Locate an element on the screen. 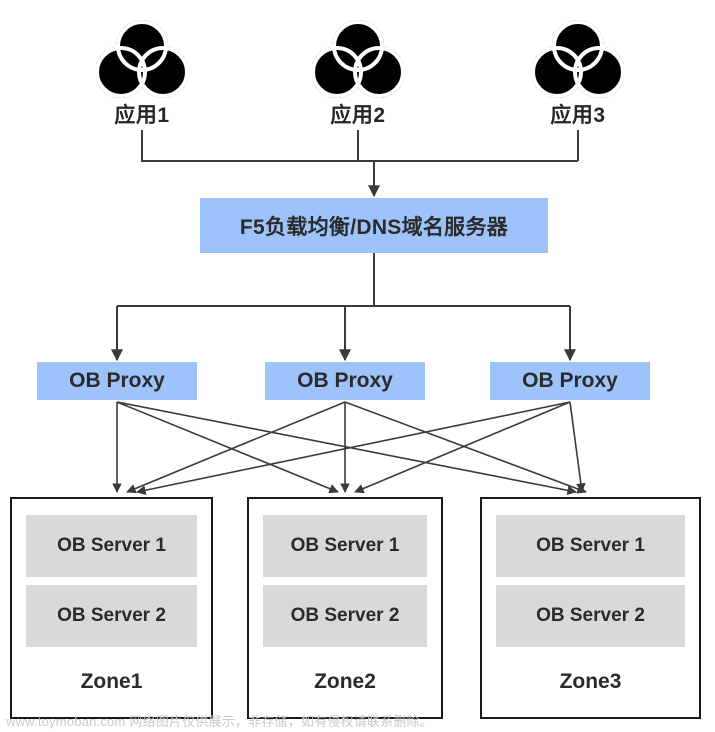  proxy1-to-zone2 is located at coordinates (227, 447).